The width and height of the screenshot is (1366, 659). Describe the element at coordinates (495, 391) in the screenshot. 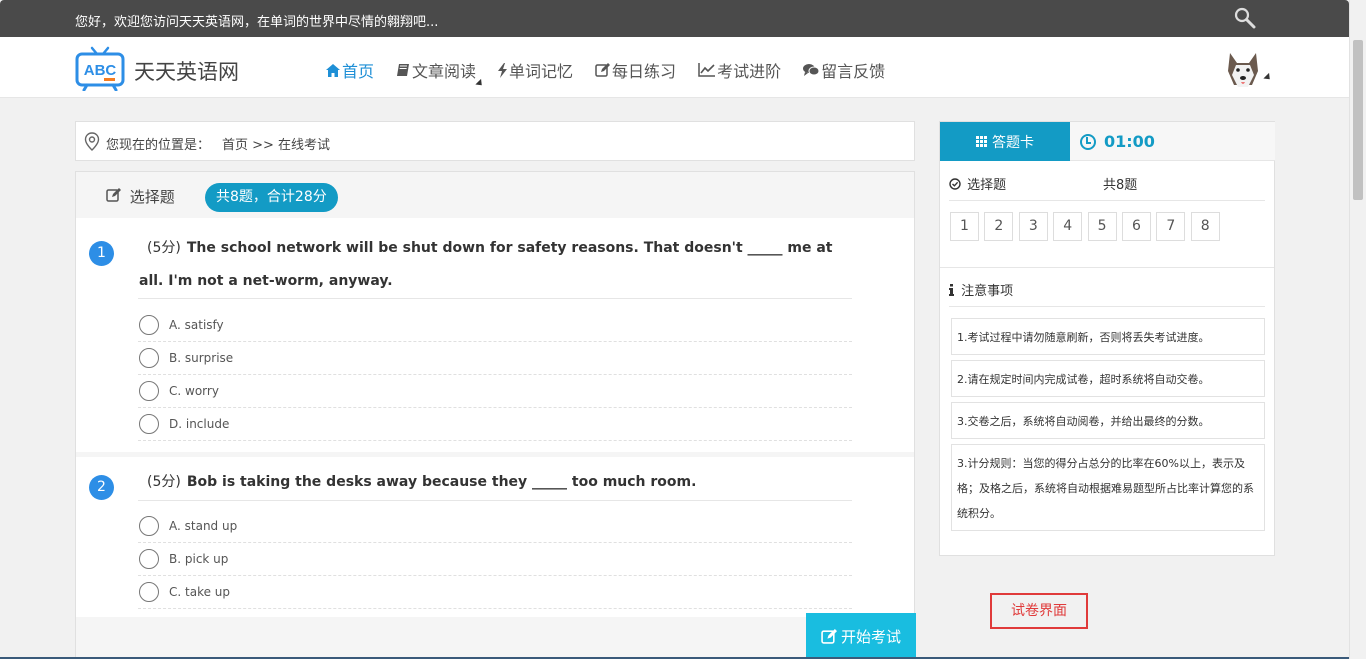

I see `answer-option: C. worry` at that location.